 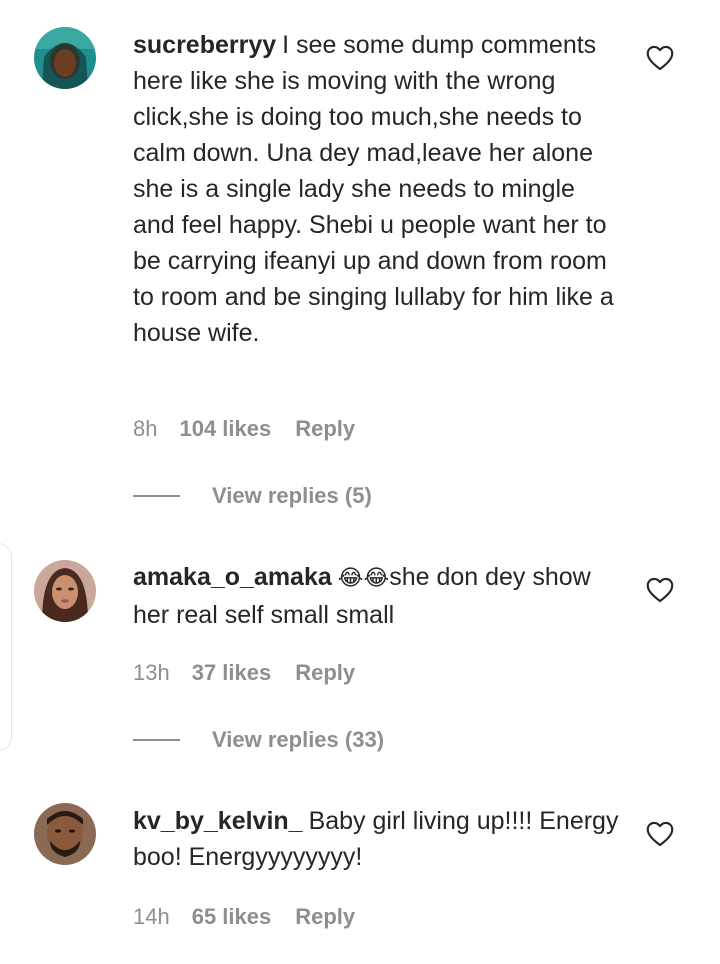 What do you see at coordinates (232, 916) in the screenshot?
I see `comment-likes: 65 likes` at bounding box center [232, 916].